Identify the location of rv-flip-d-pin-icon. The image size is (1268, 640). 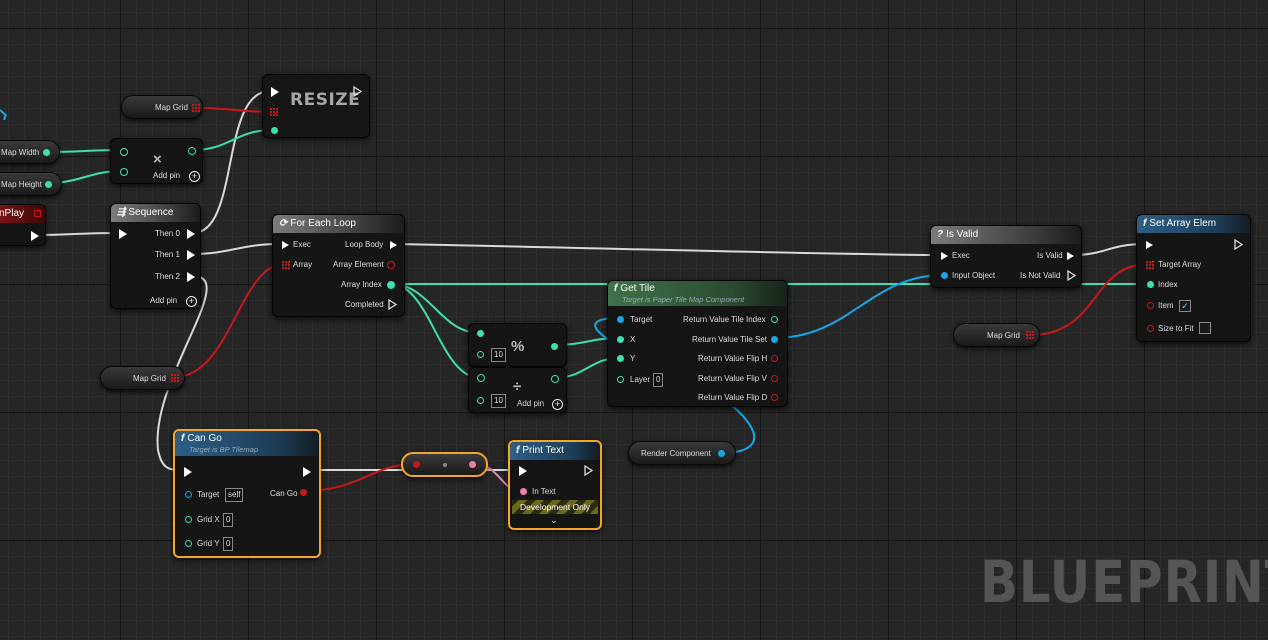
(774, 397).